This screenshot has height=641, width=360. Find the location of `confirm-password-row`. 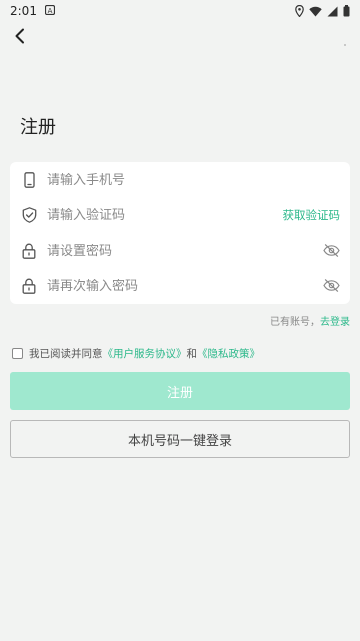

confirm-password-row is located at coordinates (180, 286).